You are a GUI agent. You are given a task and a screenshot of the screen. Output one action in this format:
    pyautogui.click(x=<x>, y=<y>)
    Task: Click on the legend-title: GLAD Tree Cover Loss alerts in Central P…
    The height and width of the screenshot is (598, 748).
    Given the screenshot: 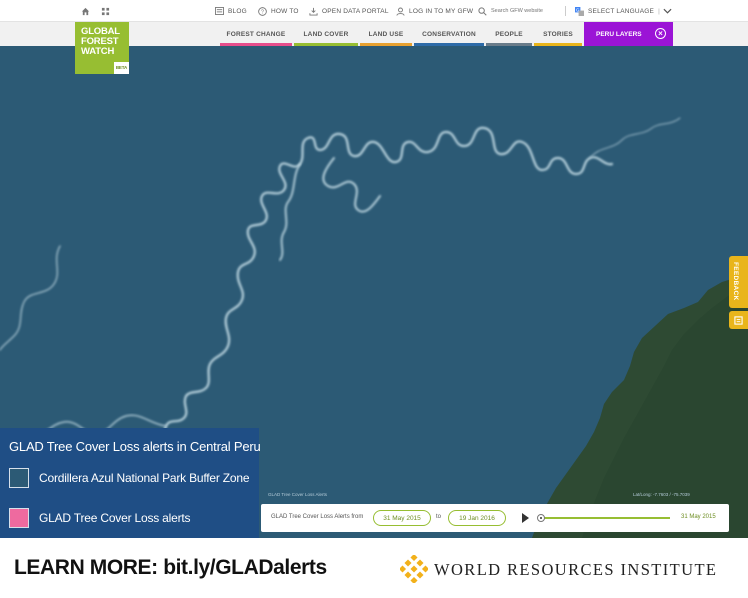 What is the action you would take?
    pyautogui.click(x=135, y=446)
    